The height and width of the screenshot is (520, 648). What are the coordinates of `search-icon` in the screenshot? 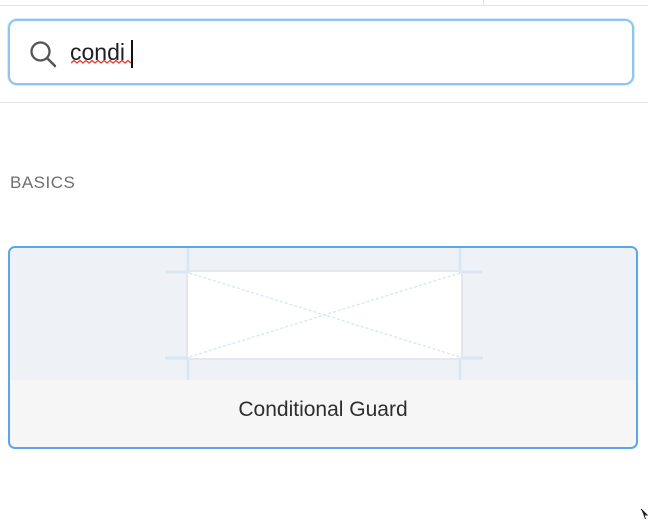 It's located at (43, 54).